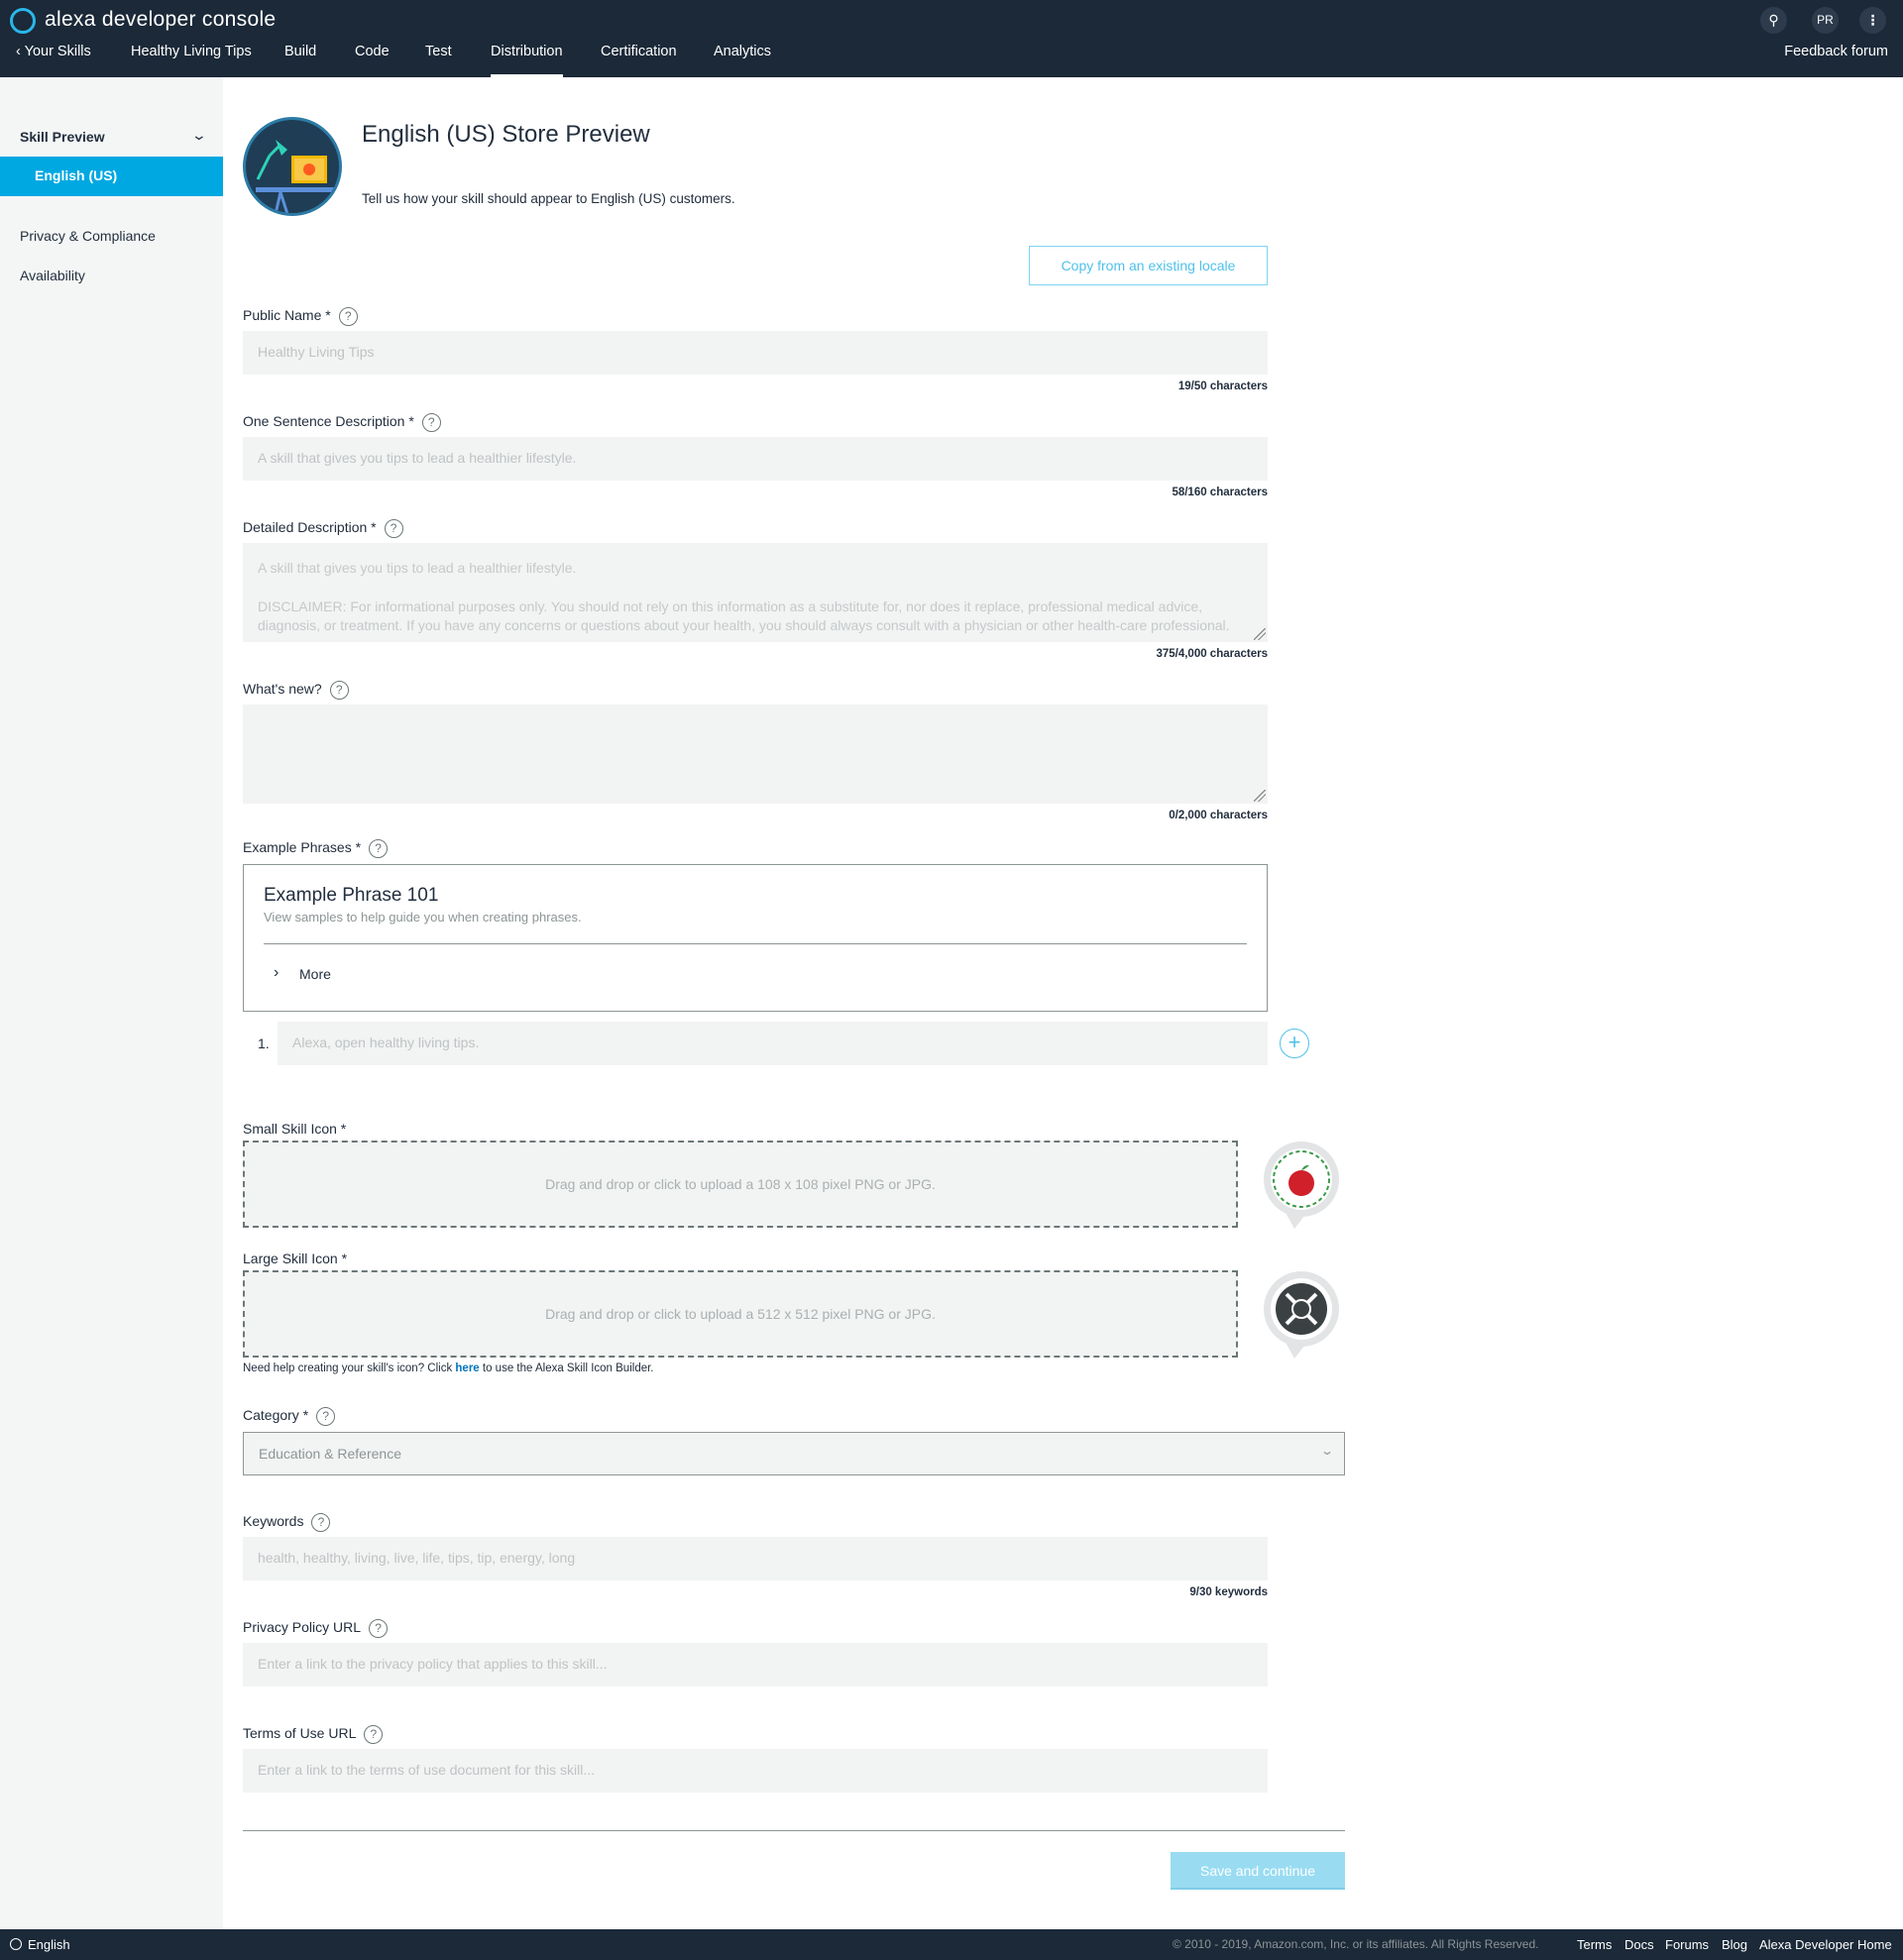  I want to click on feedback-forum-link: Feedback forum, so click(1836, 51).